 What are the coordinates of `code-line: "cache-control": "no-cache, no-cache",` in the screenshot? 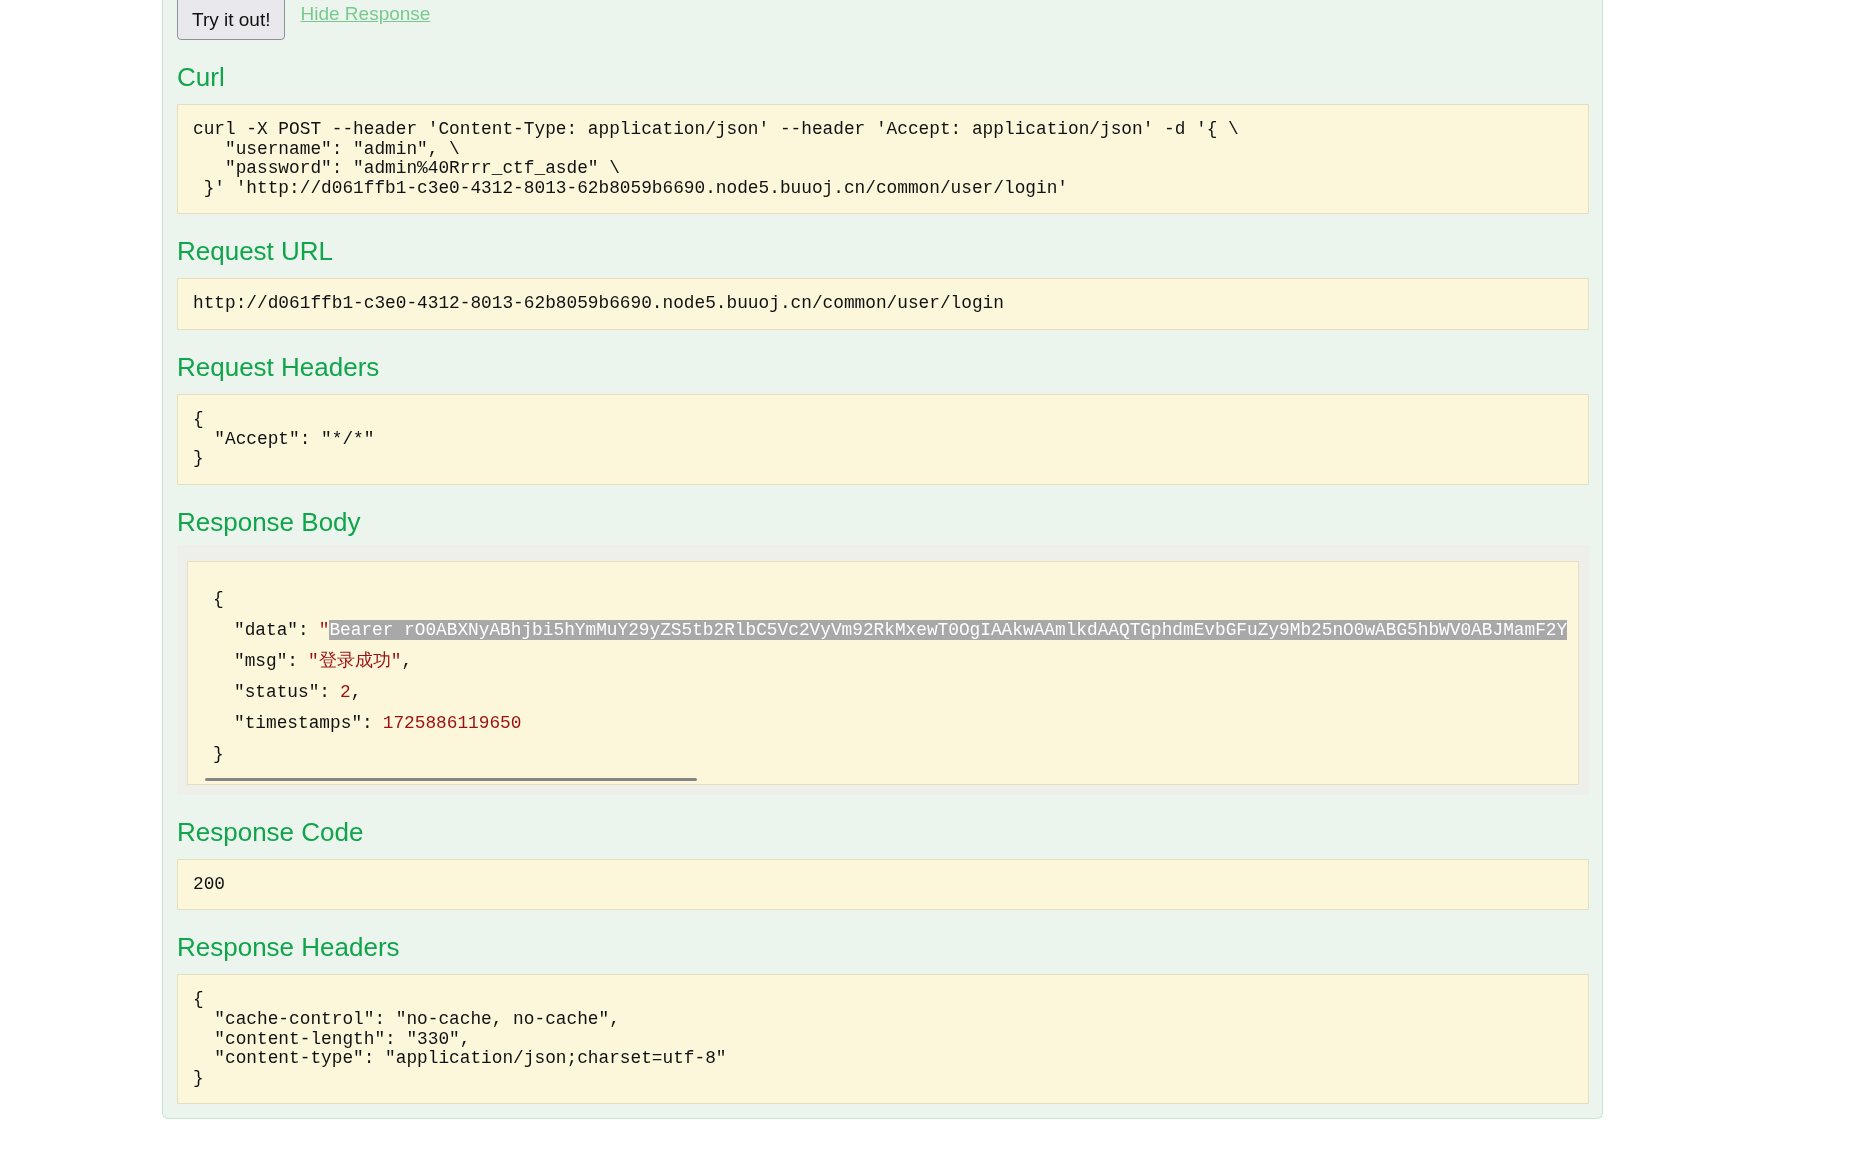 It's located at (417, 1019).